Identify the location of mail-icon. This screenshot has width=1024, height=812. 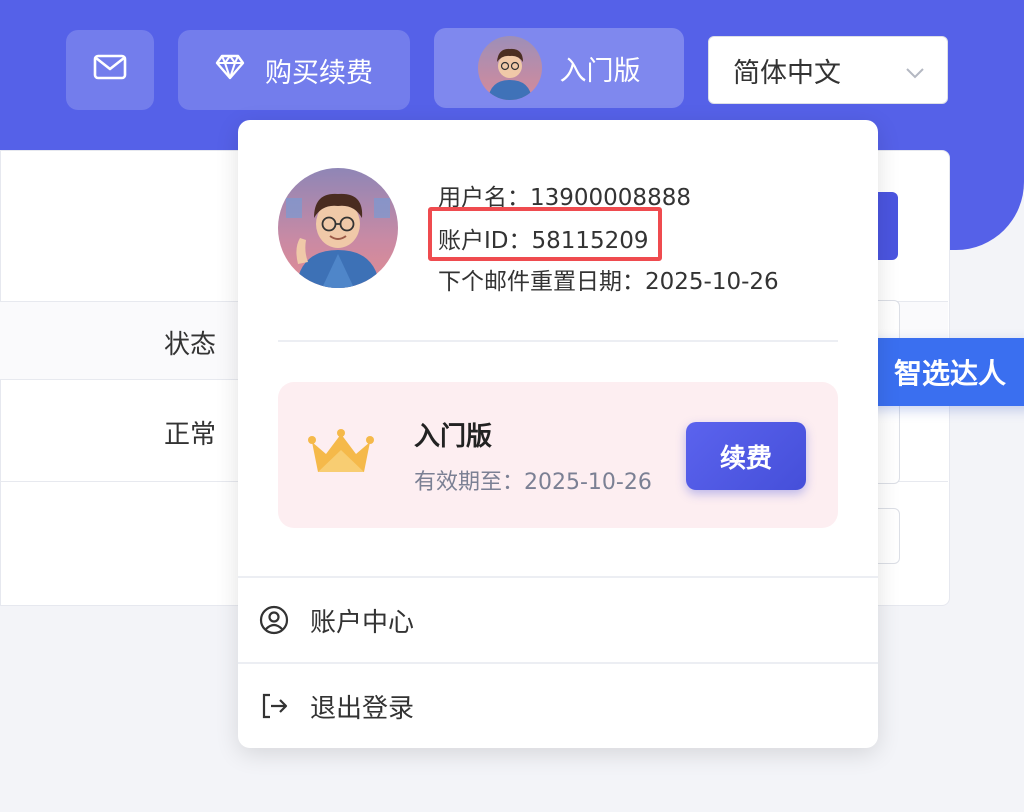
(110, 70).